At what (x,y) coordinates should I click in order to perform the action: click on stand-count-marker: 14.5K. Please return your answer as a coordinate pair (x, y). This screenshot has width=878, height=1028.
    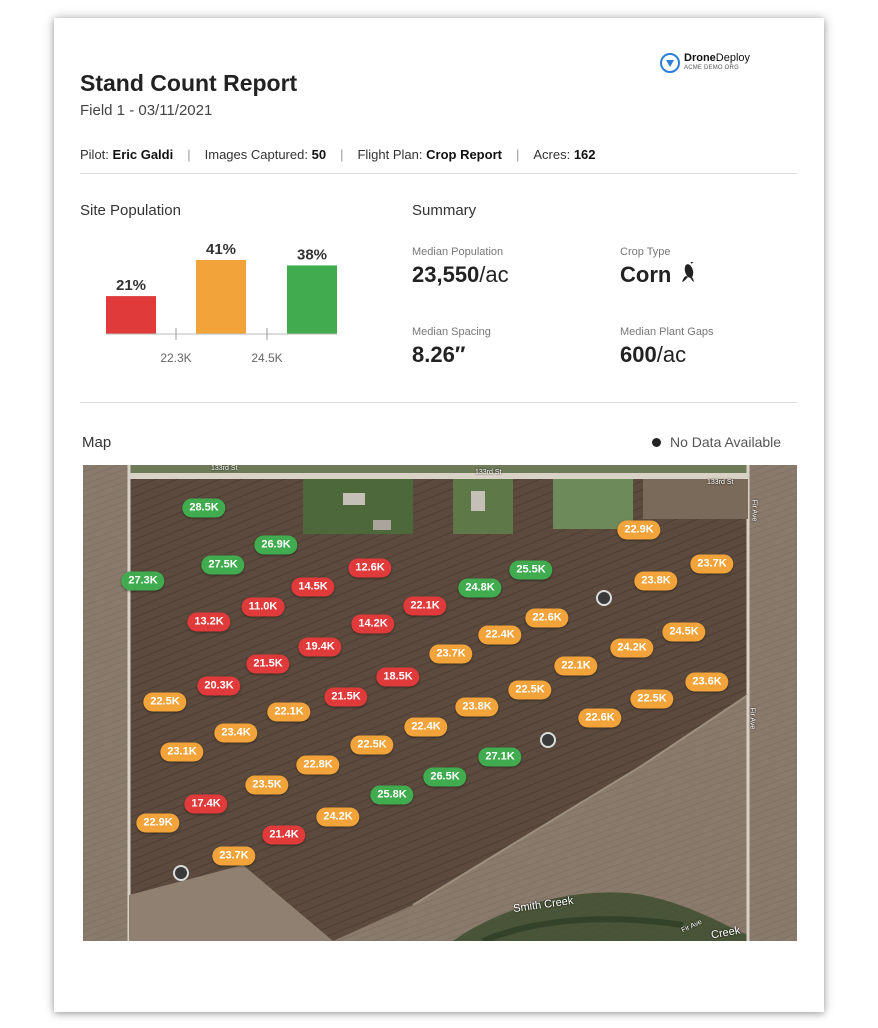
    Looking at the image, I should click on (313, 587).